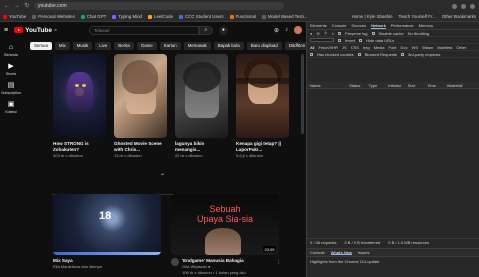 This screenshot has height=277, width=479. Describe the element at coordinates (329, 85) in the screenshot. I see `column-header: Name` at that location.